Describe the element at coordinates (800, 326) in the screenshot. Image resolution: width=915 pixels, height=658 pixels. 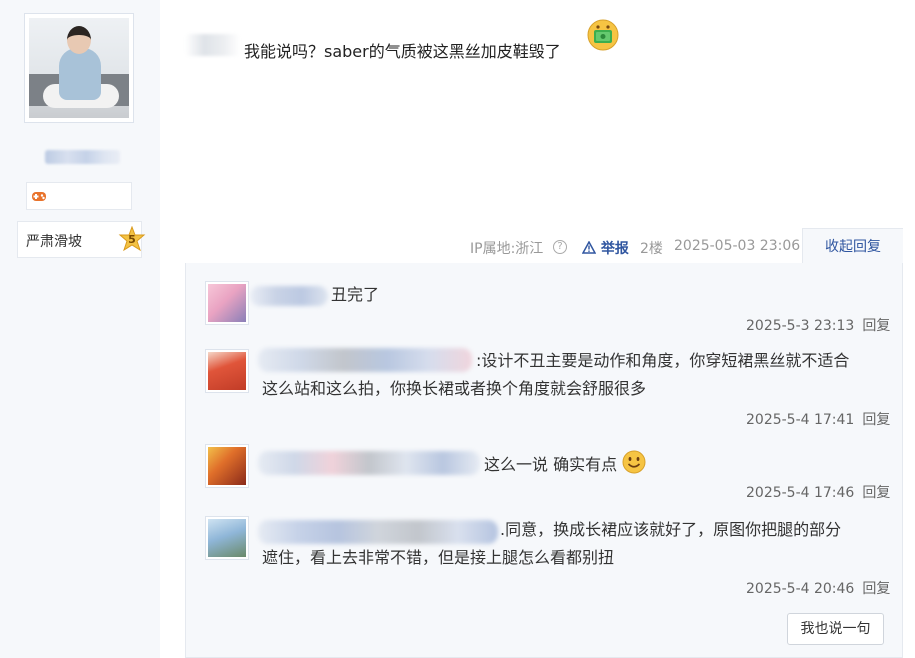
I see `reply-time: 2025-5-3 23:13` at that location.